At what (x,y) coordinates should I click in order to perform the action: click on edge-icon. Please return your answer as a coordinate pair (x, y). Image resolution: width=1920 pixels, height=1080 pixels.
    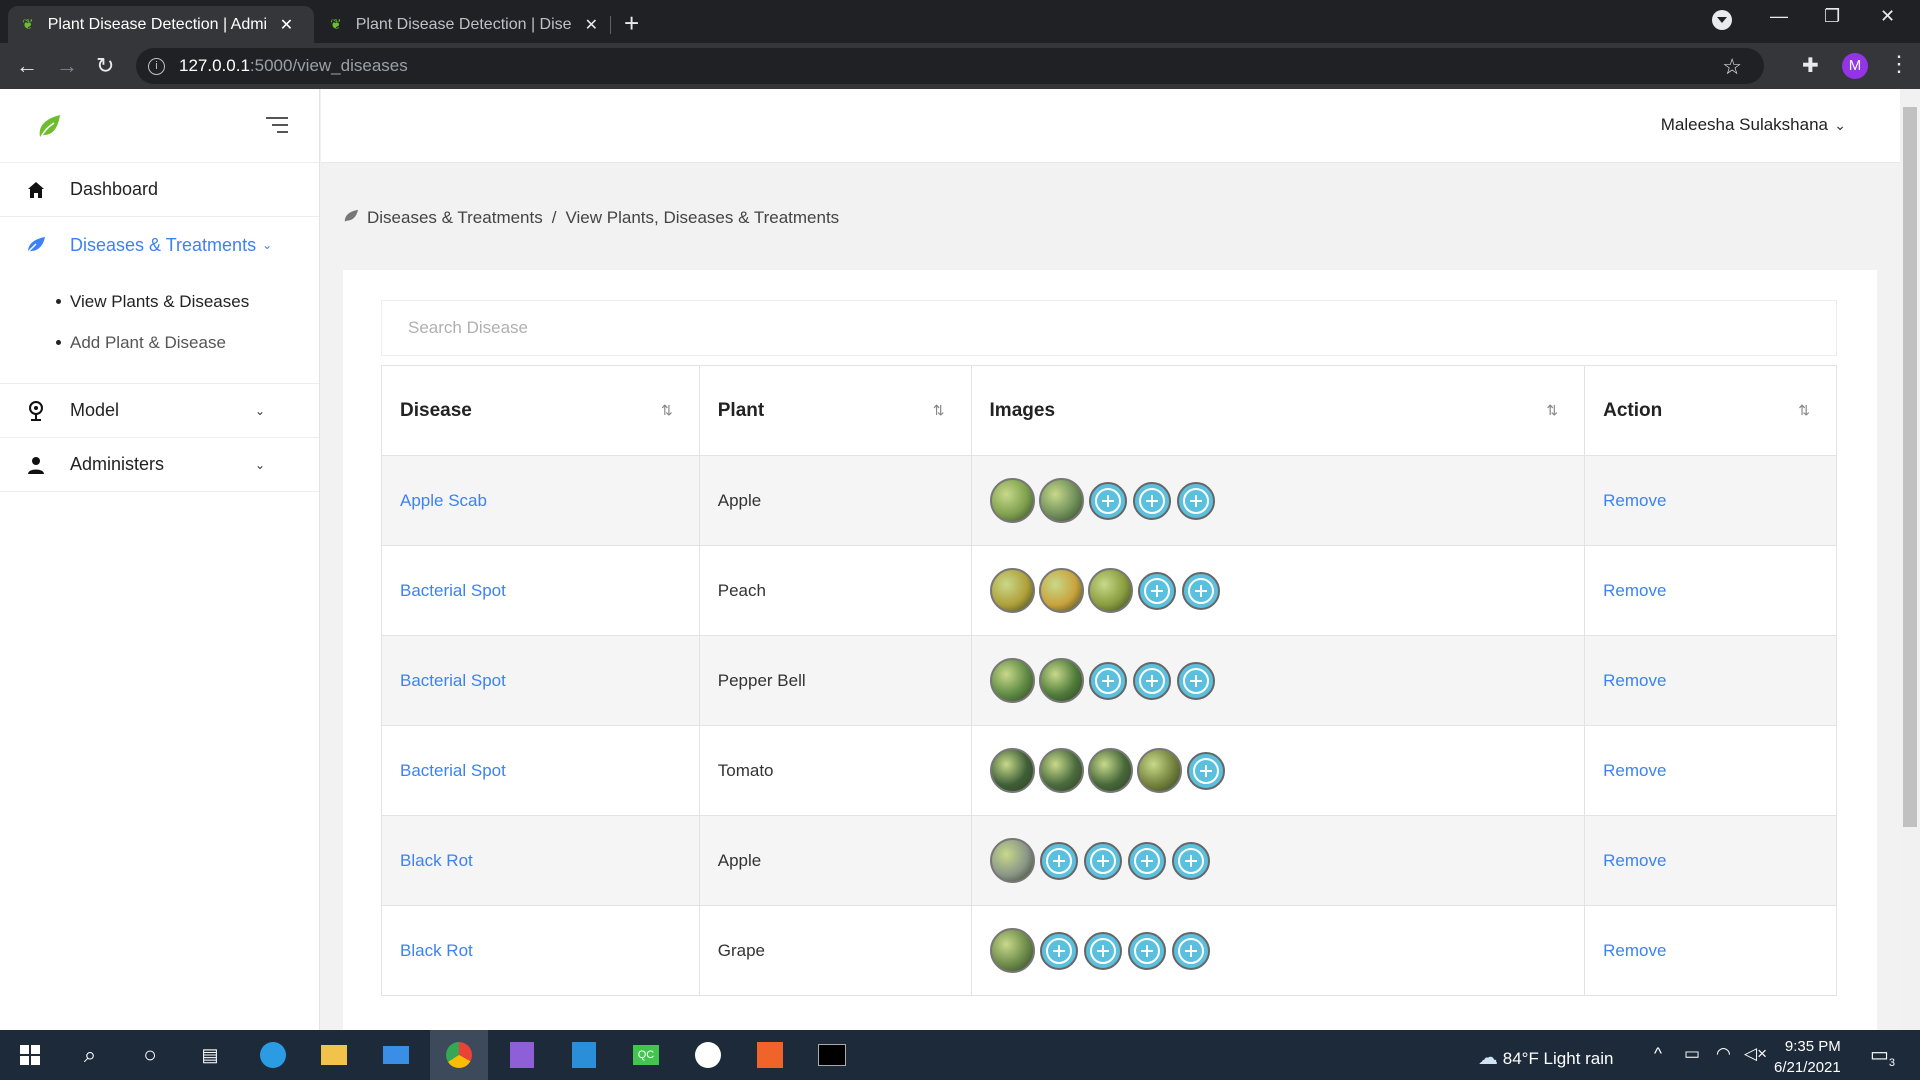
    Looking at the image, I should click on (273, 1055).